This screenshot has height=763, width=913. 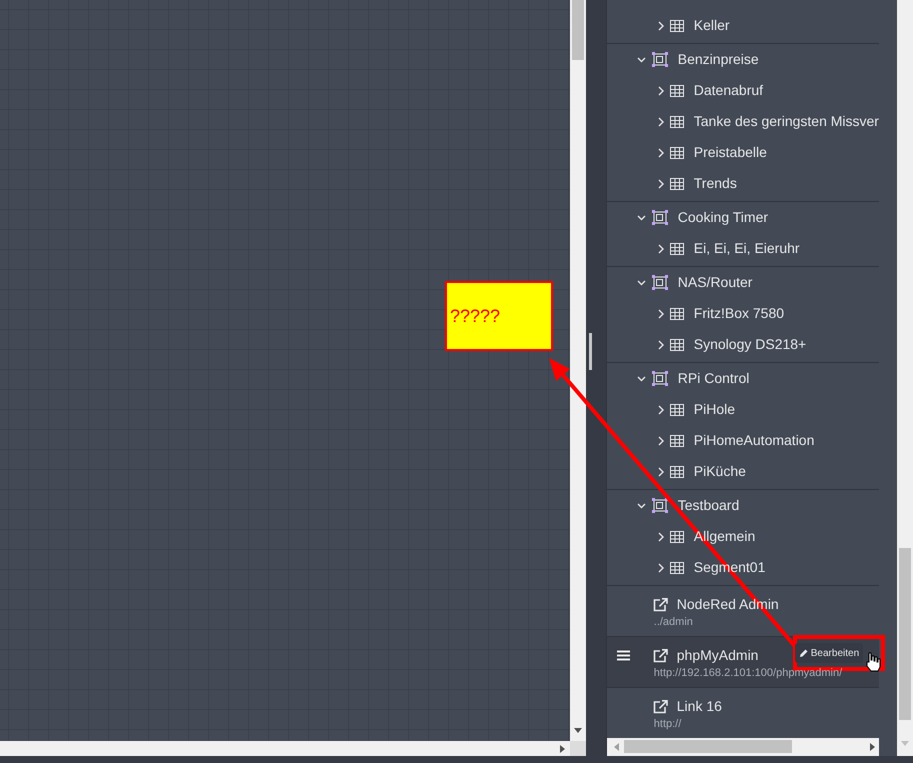 What do you see at coordinates (578, 730) in the screenshot?
I see `scroll-down-icon` at bounding box center [578, 730].